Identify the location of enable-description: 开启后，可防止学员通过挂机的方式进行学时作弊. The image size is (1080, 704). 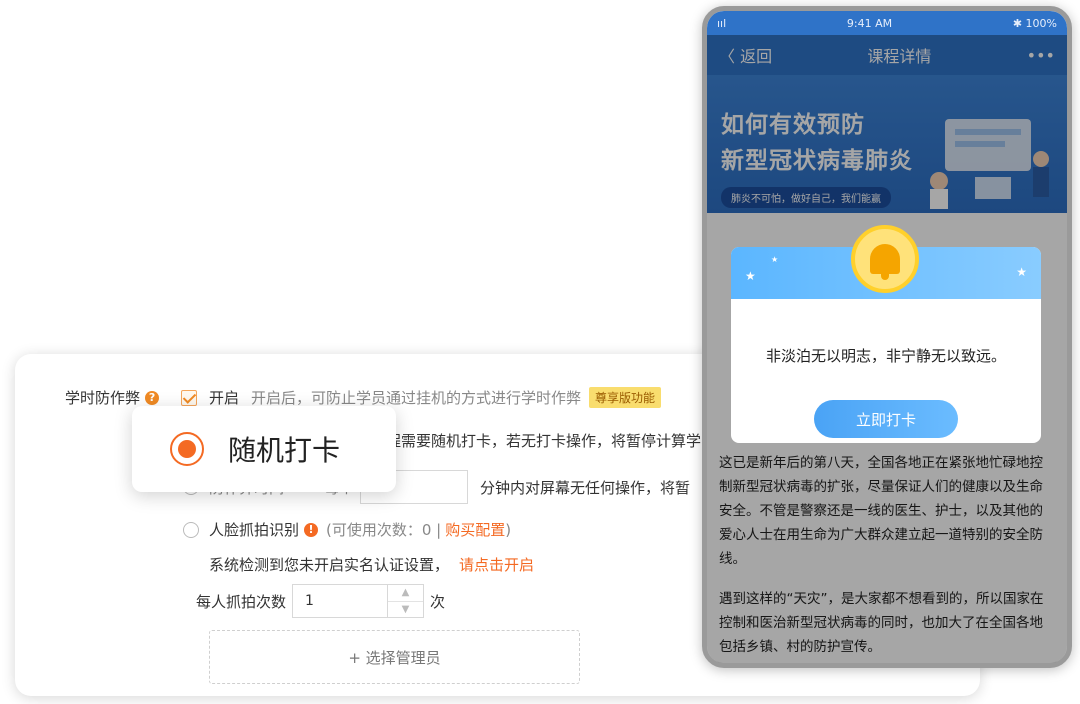
(416, 398).